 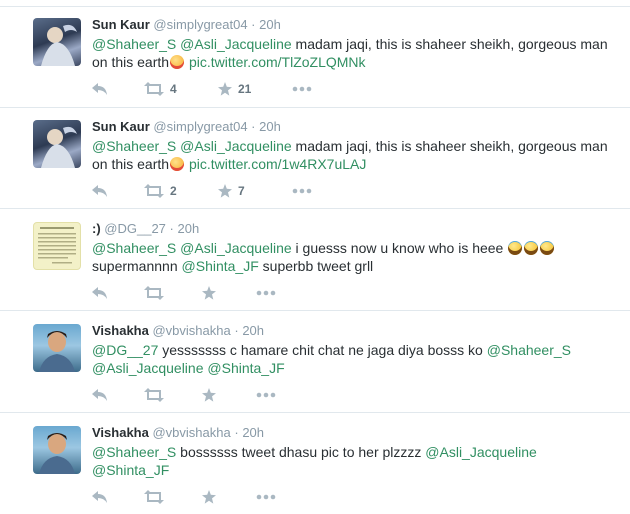 What do you see at coordinates (125, 350) in the screenshot?
I see `mention-link: @DG__27` at bounding box center [125, 350].